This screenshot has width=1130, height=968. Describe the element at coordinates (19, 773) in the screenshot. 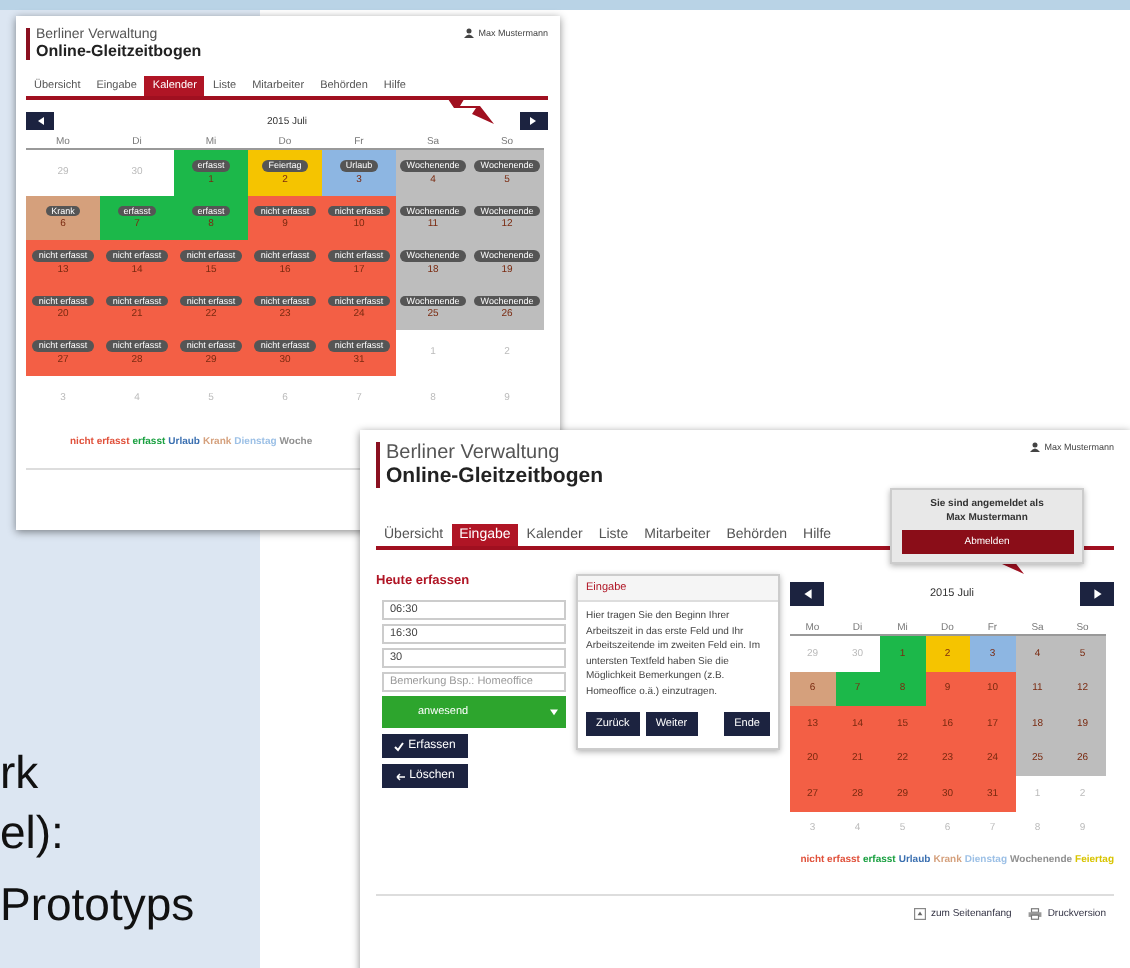

I see `slide-text: rk` at that location.